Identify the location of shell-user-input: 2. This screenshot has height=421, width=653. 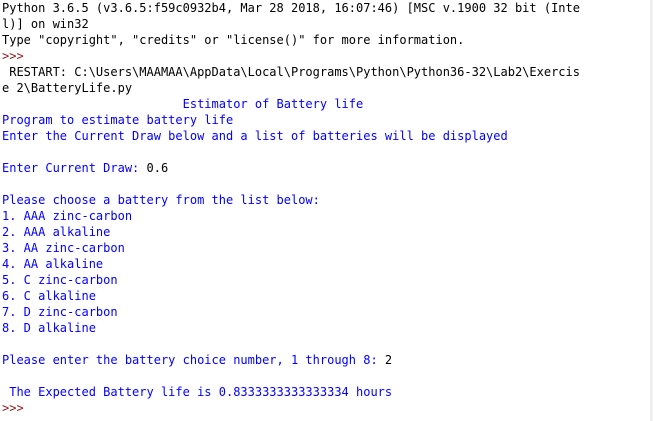
(388, 360).